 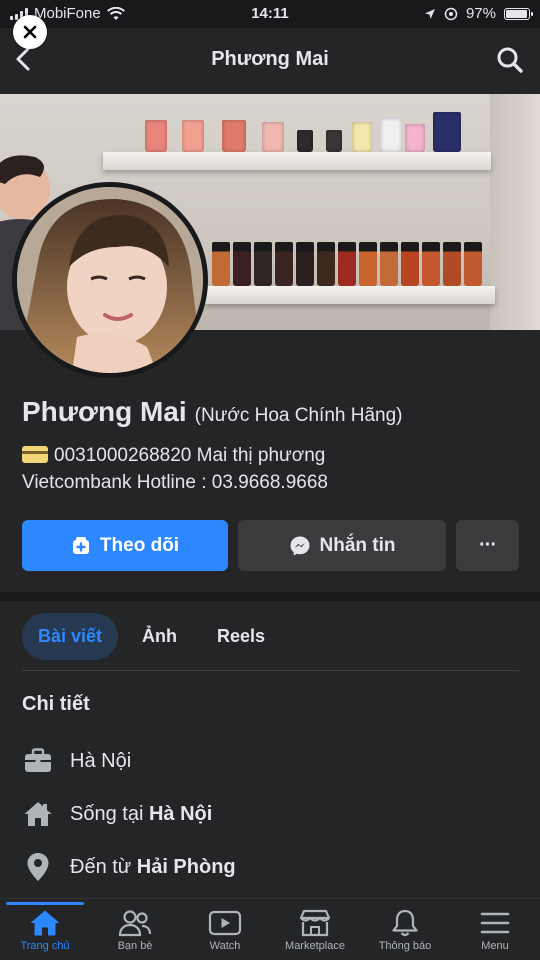 I want to click on detail-lives-in-place: Hà Nội, so click(x=180, y=814).